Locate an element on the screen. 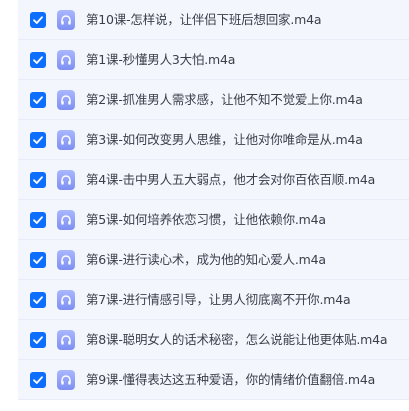 The height and width of the screenshot is (411, 409). file-name: 第10课-怎样说，让伴侣下班后想回家.m4a is located at coordinates (203, 20).